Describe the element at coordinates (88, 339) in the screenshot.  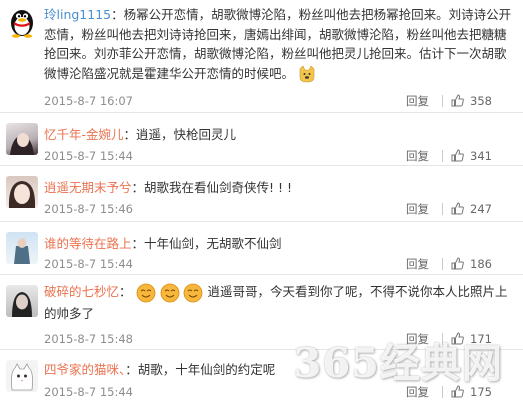
I see `comment-timestamp: 2015-8-7 15:48` at that location.